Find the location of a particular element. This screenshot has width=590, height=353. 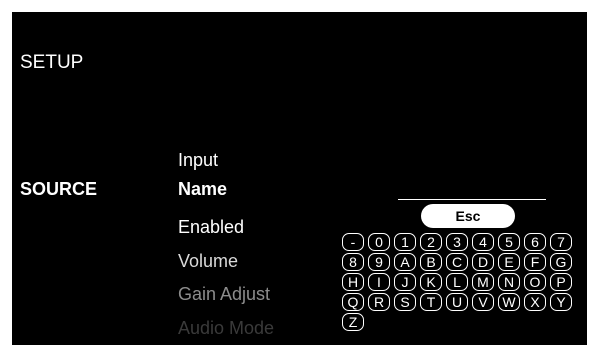

page-title: SETUP is located at coordinates (52, 62).